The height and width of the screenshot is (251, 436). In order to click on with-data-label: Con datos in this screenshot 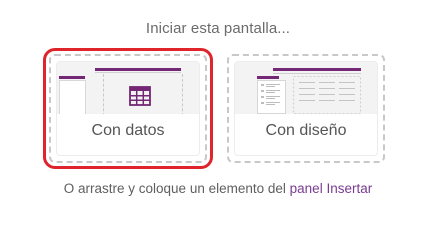, I will do `click(128, 130)`.